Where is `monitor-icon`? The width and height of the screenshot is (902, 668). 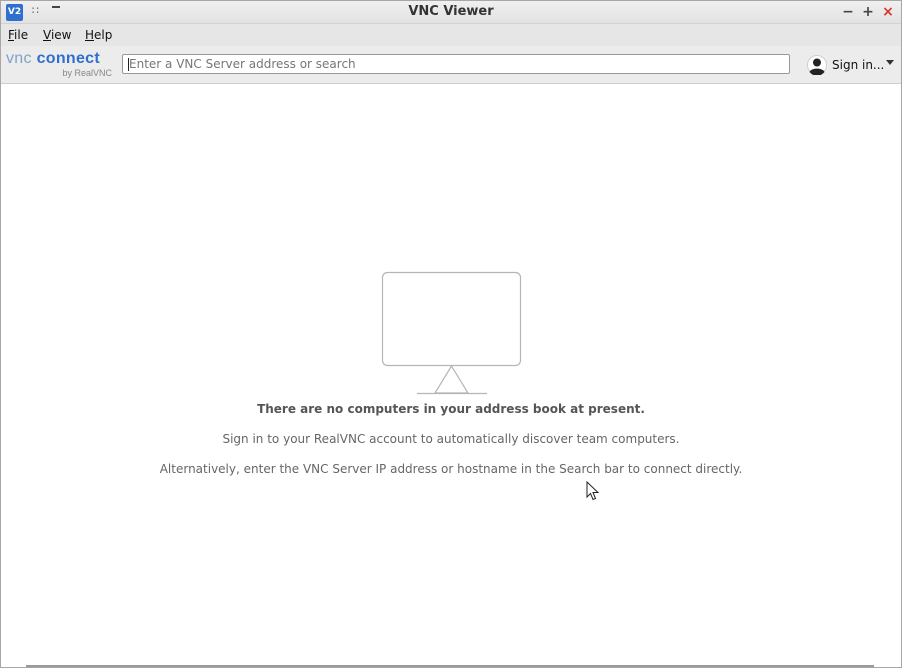
monitor-icon is located at coordinates (451, 333).